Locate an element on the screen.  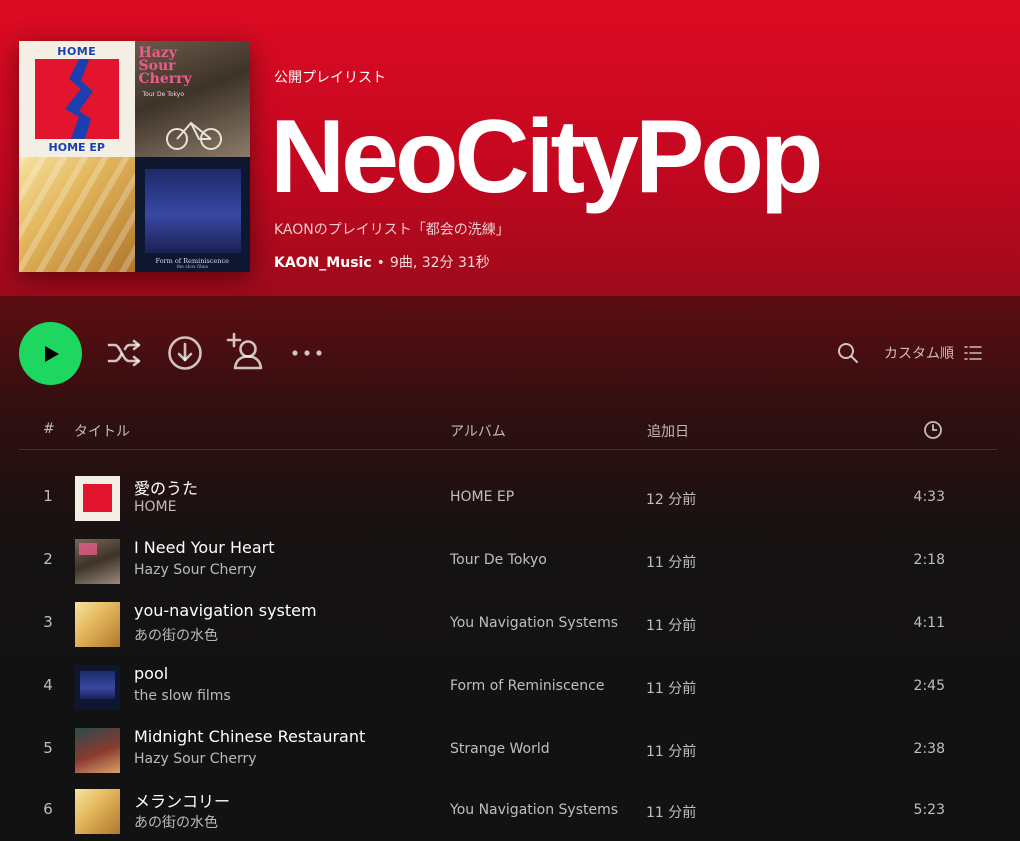
track-number: 4 is located at coordinates (48, 685).